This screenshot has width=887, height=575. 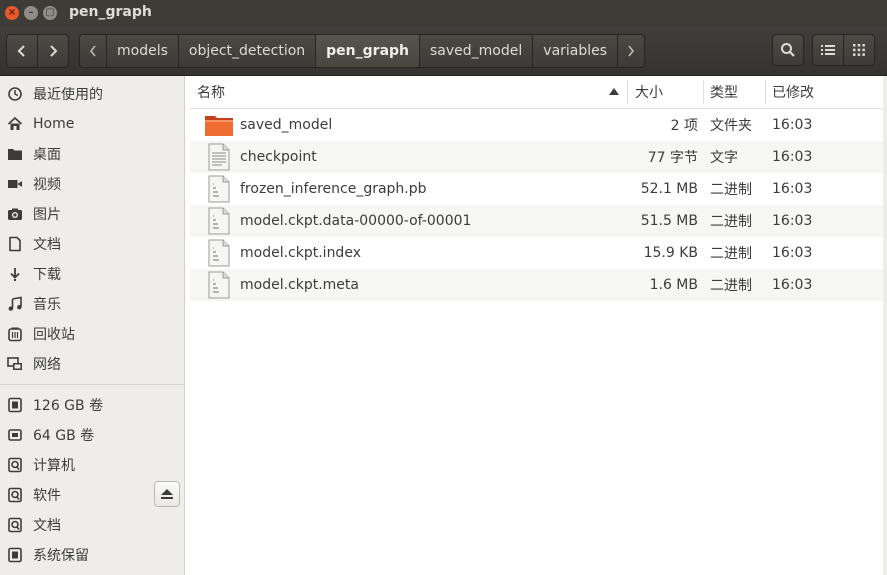 I want to click on breadcrumb-scroll-left, so click(x=93, y=51).